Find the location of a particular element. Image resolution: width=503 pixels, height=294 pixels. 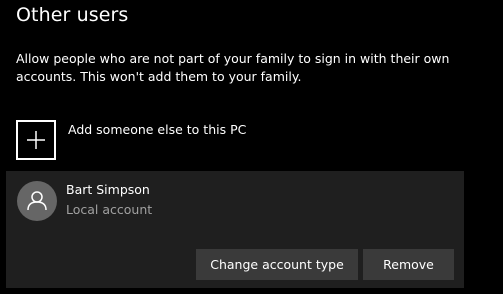

section-title: Other users is located at coordinates (72, 15).